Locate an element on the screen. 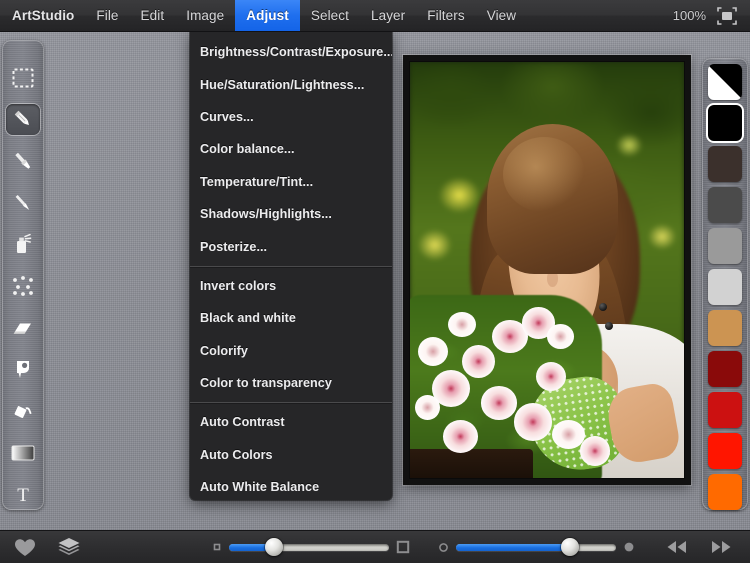  brush-icon is located at coordinates (23, 203).